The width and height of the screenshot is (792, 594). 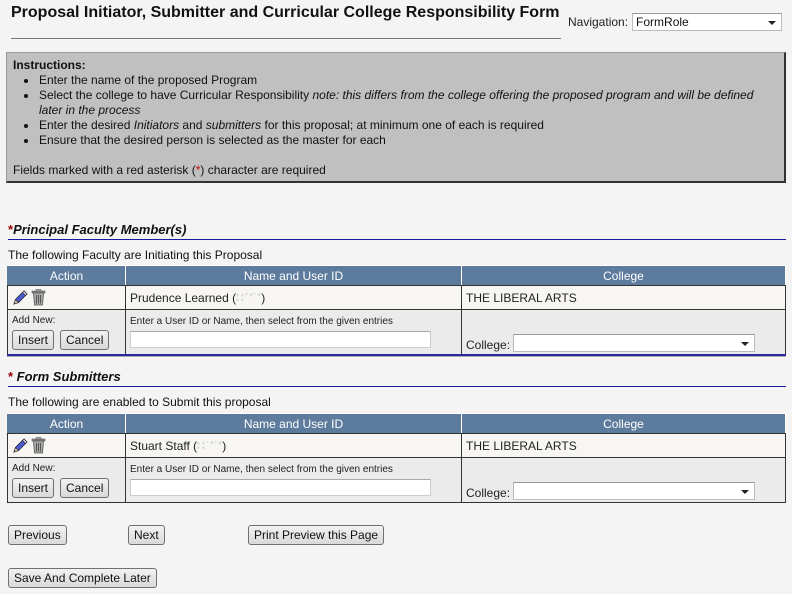 I want to click on name-cell: Stuart Staff (∷˙′˙′), so click(x=293, y=445).